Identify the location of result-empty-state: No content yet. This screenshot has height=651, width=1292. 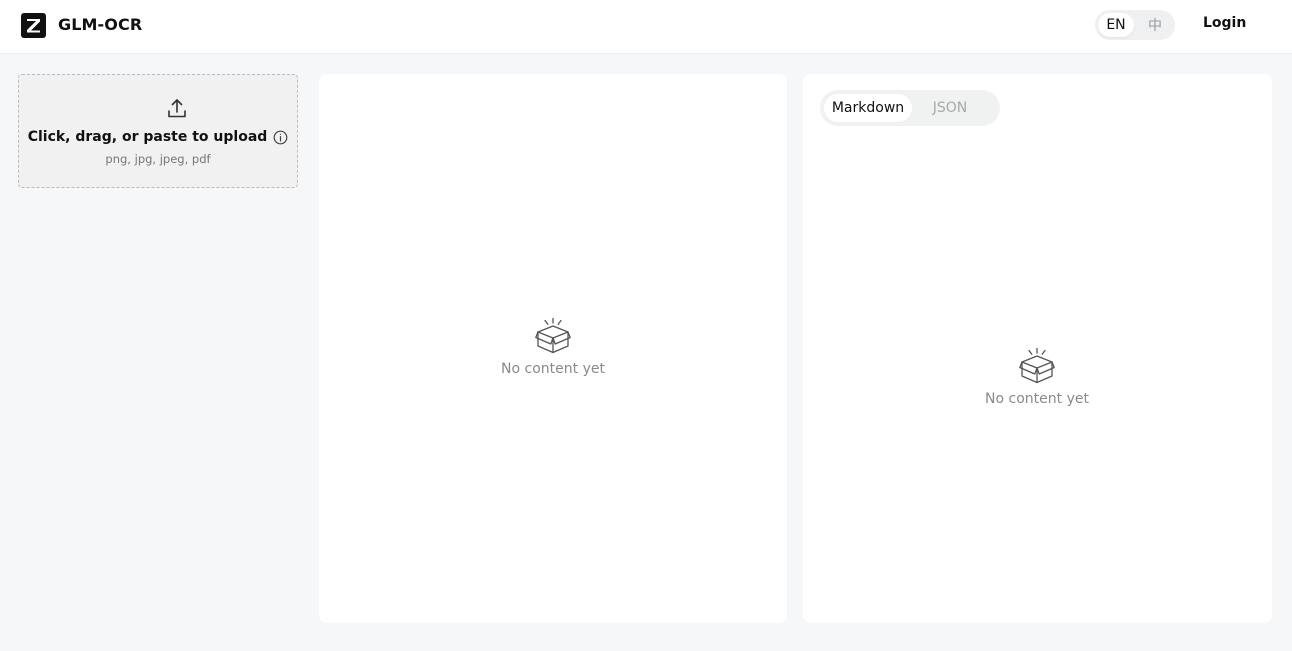
(1037, 377).